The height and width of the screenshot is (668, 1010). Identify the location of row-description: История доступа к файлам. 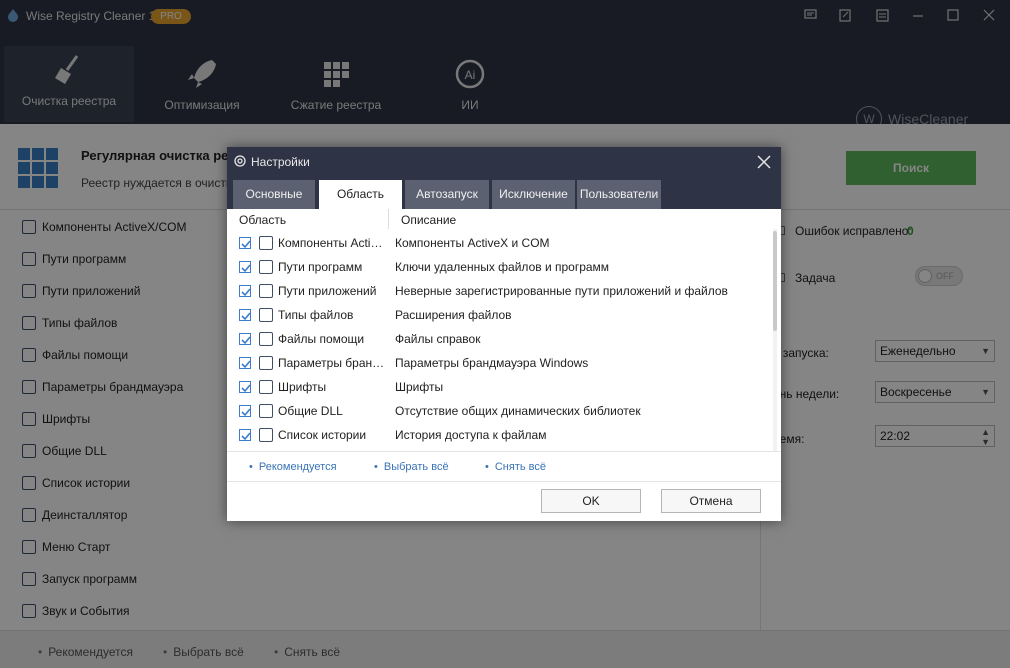
(471, 435).